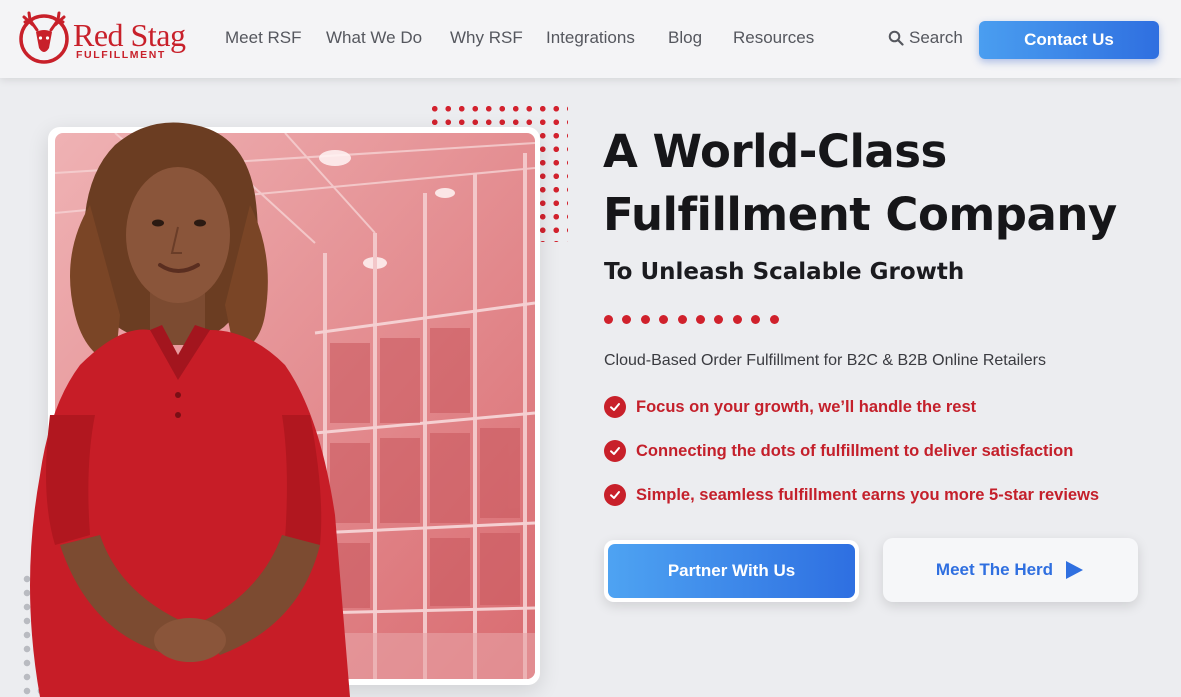 The width and height of the screenshot is (1181, 697). Describe the element at coordinates (685, 38) in the screenshot. I see `nav-blog: Blog` at that location.